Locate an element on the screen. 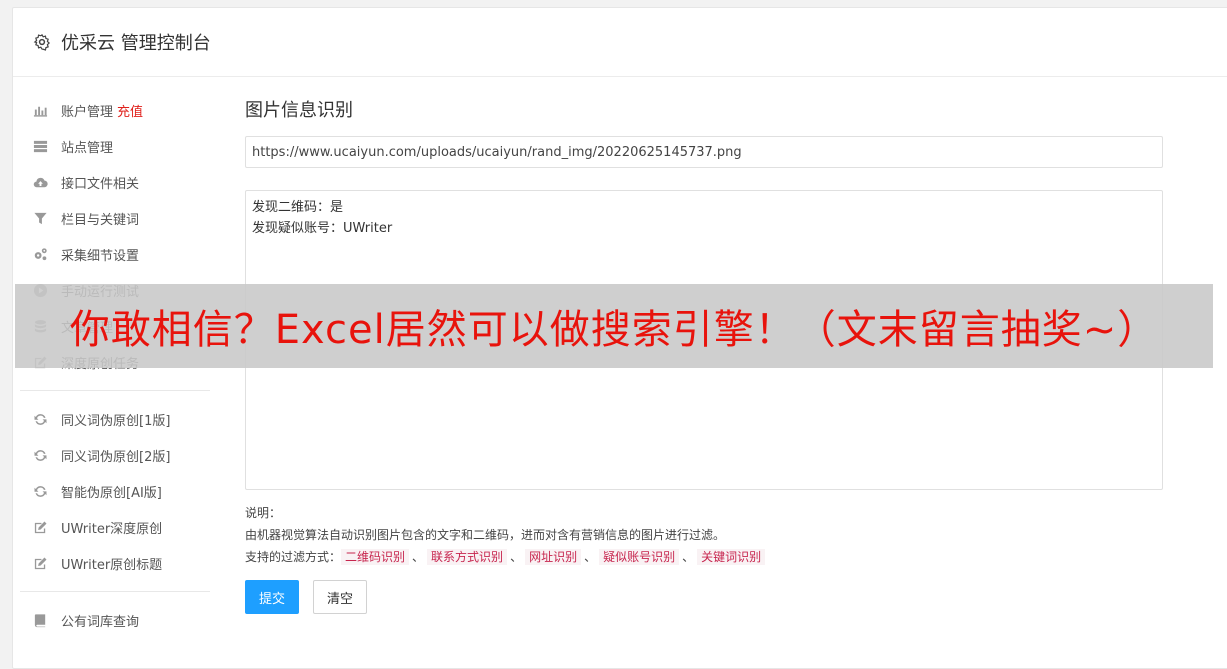  console-header: 优采云 管理控制台 is located at coordinates (620, 42).